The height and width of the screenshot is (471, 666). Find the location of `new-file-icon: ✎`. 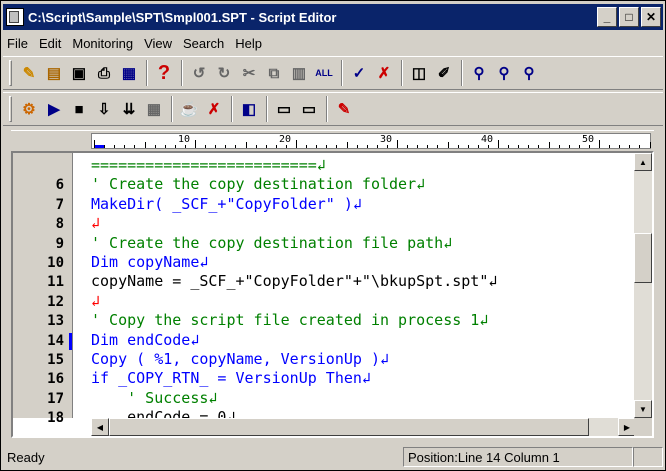

new-file-icon: ✎ is located at coordinates (29, 73).